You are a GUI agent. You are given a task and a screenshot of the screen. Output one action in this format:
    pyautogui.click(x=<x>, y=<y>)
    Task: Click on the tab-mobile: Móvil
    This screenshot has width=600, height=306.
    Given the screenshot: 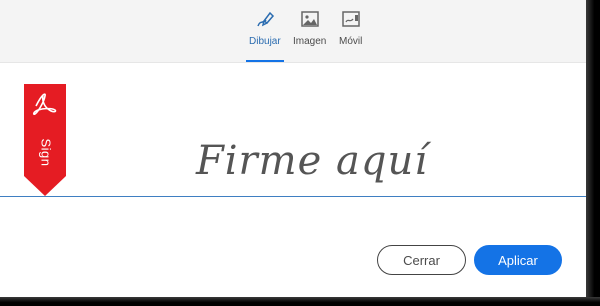 What is the action you would take?
    pyautogui.click(x=350, y=35)
    